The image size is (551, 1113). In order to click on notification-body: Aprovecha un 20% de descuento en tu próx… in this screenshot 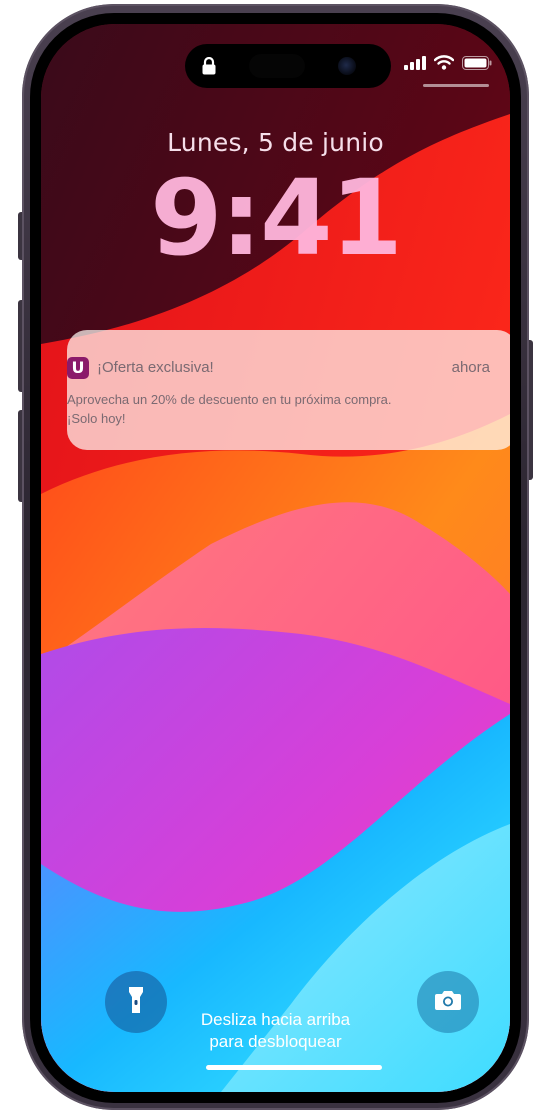, I will do `click(277, 409)`.